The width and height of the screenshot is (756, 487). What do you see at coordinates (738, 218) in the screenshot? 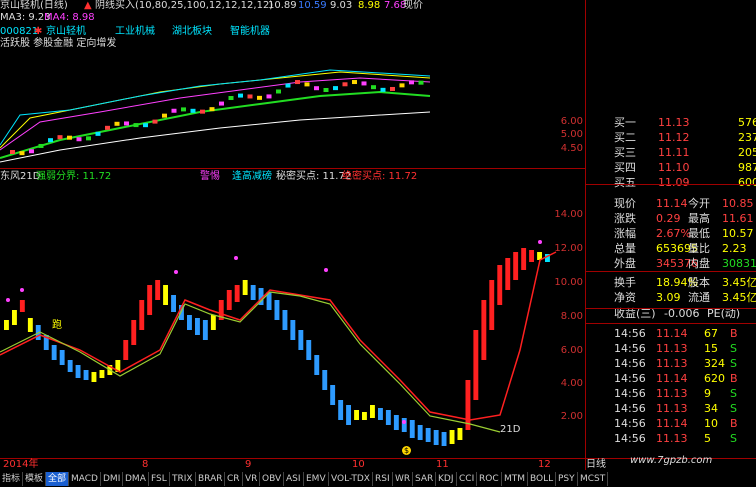
I see `stat-row-1-value2: 11.61` at bounding box center [738, 218].